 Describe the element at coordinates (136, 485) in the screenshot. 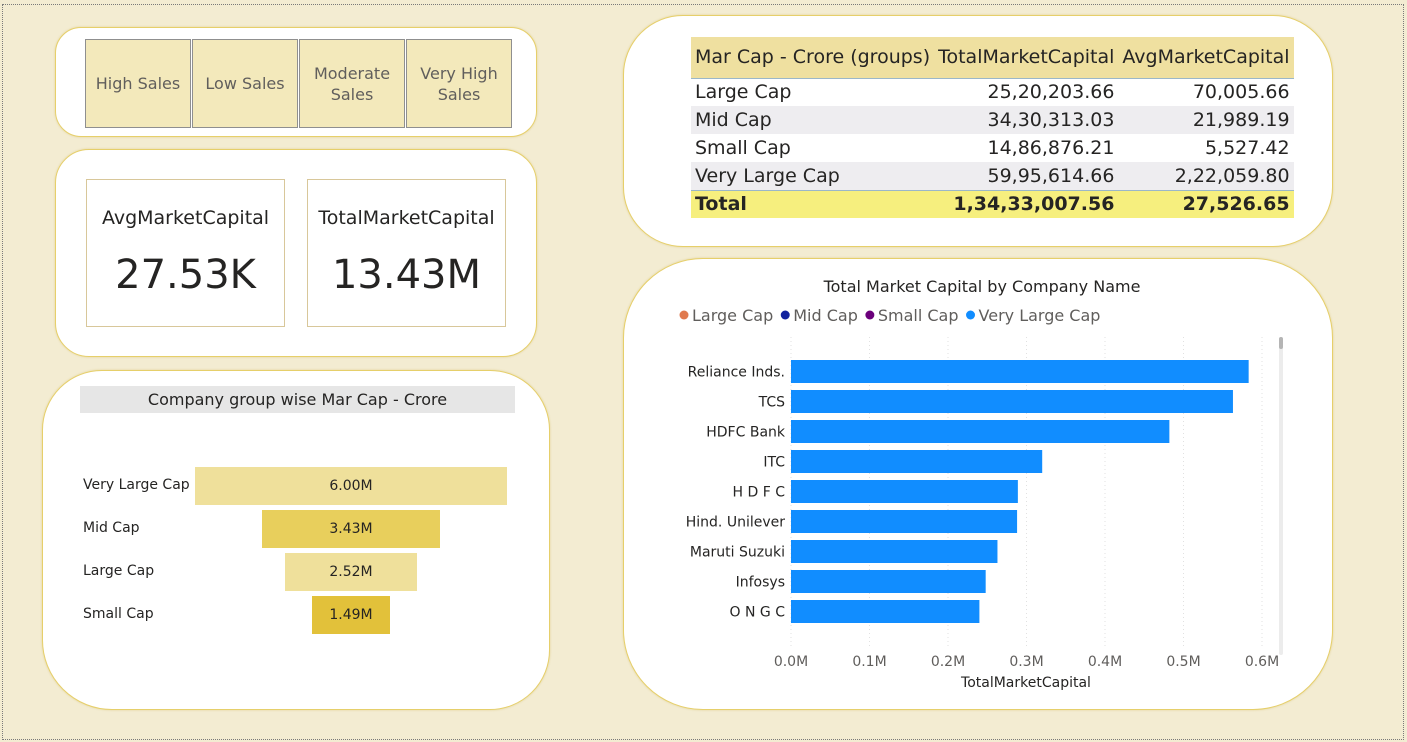

I see `funnel-category-label: Very Large Cap` at that location.